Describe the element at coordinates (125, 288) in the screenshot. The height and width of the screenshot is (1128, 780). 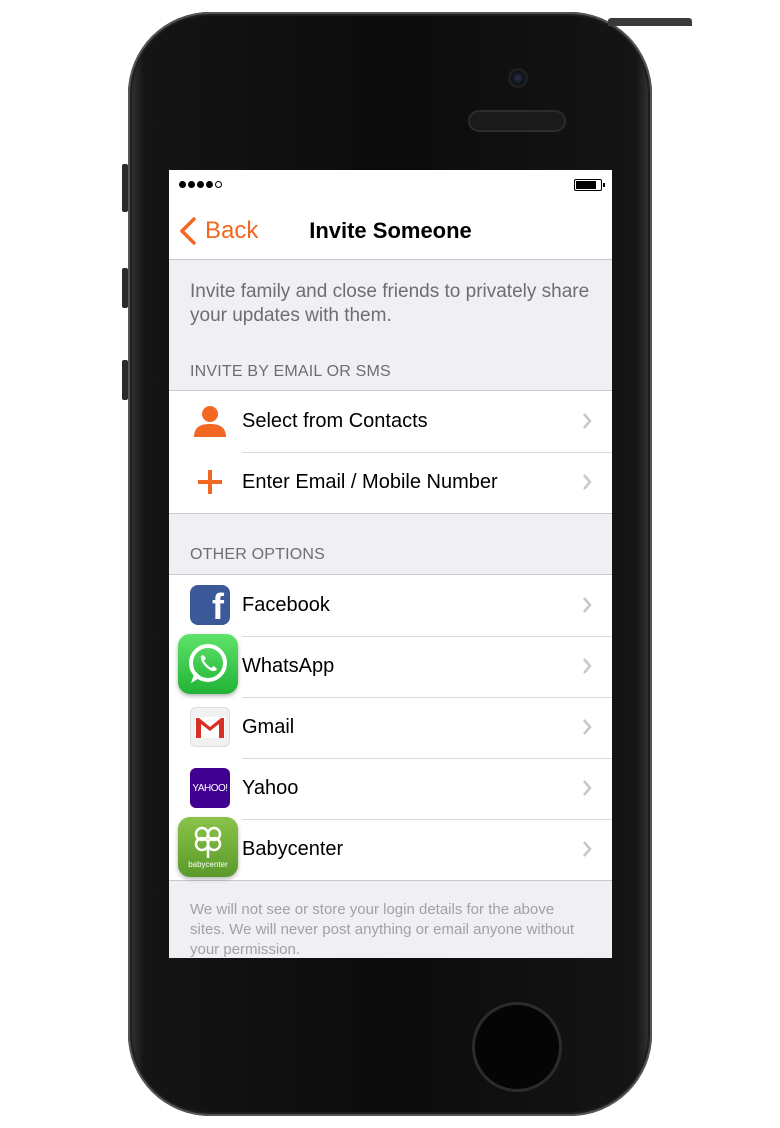
I see `volume-up-button` at that location.